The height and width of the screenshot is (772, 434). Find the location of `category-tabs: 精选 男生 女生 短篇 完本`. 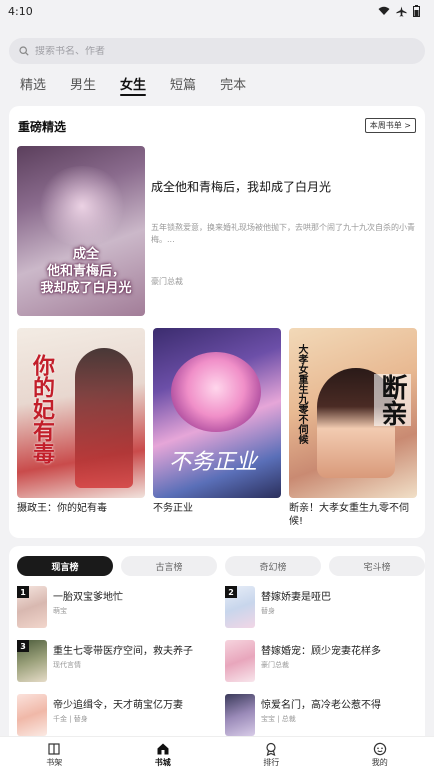

category-tabs: 精选 男生 女生 短篇 完本 is located at coordinates (133, 84).